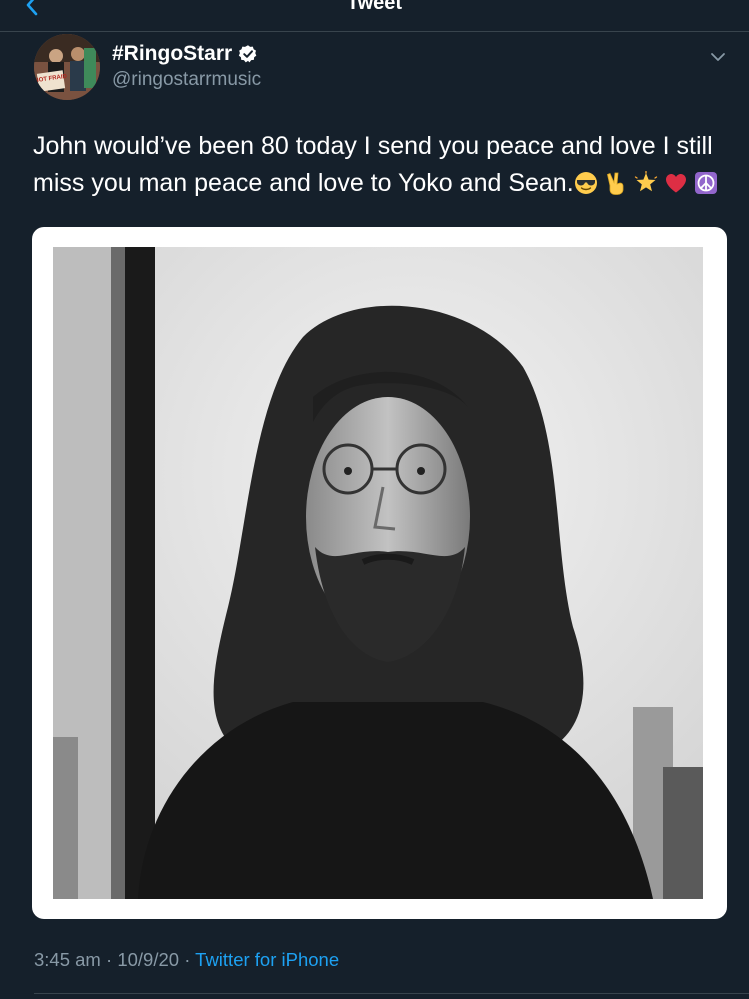 The width and height of the screenshot is (749, 999). Describe the element at coordinates (148, 959) in the screenshot. I see `tweet-date: 10/9/20` at that location.